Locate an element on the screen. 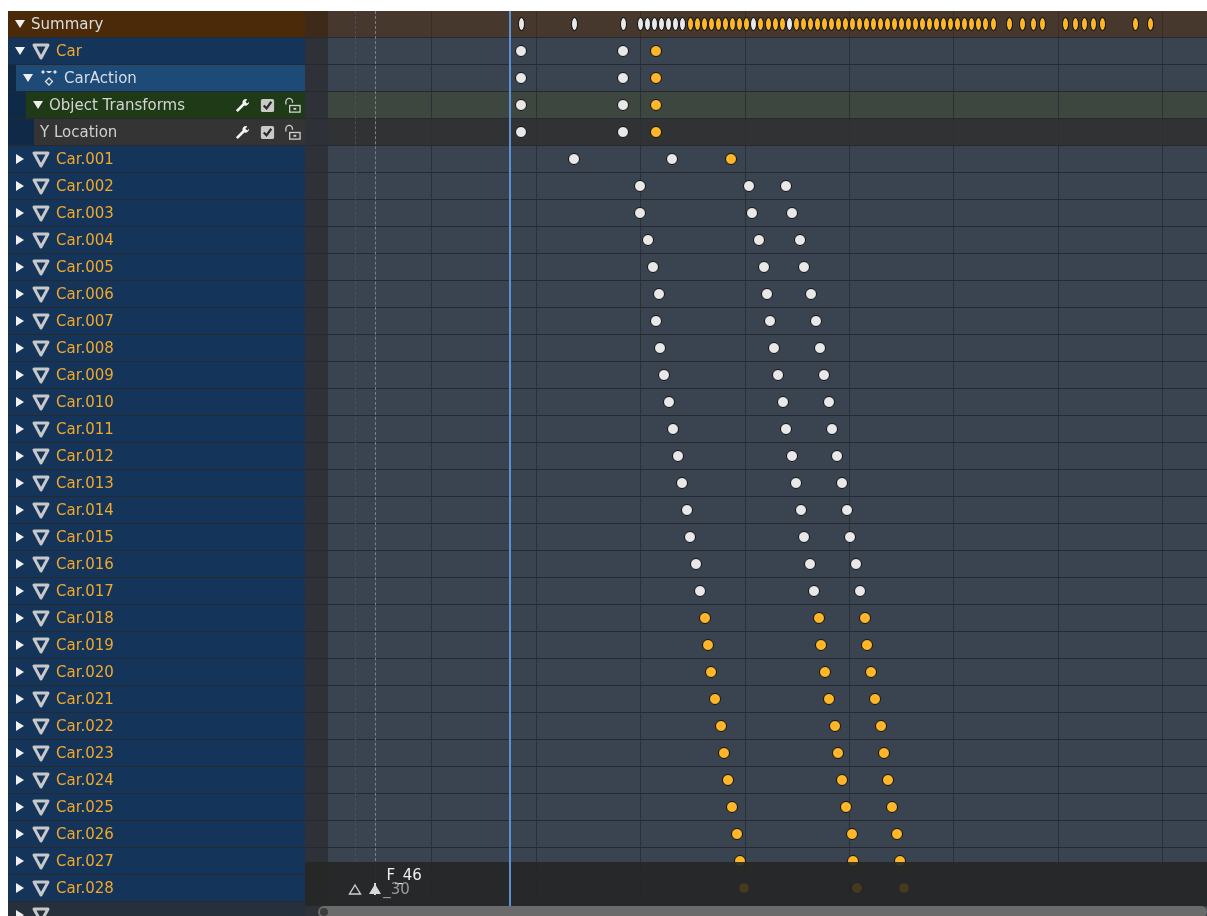 The image size is (1207, 916). object-row: Car.017 is located at coordinates (156, 591).